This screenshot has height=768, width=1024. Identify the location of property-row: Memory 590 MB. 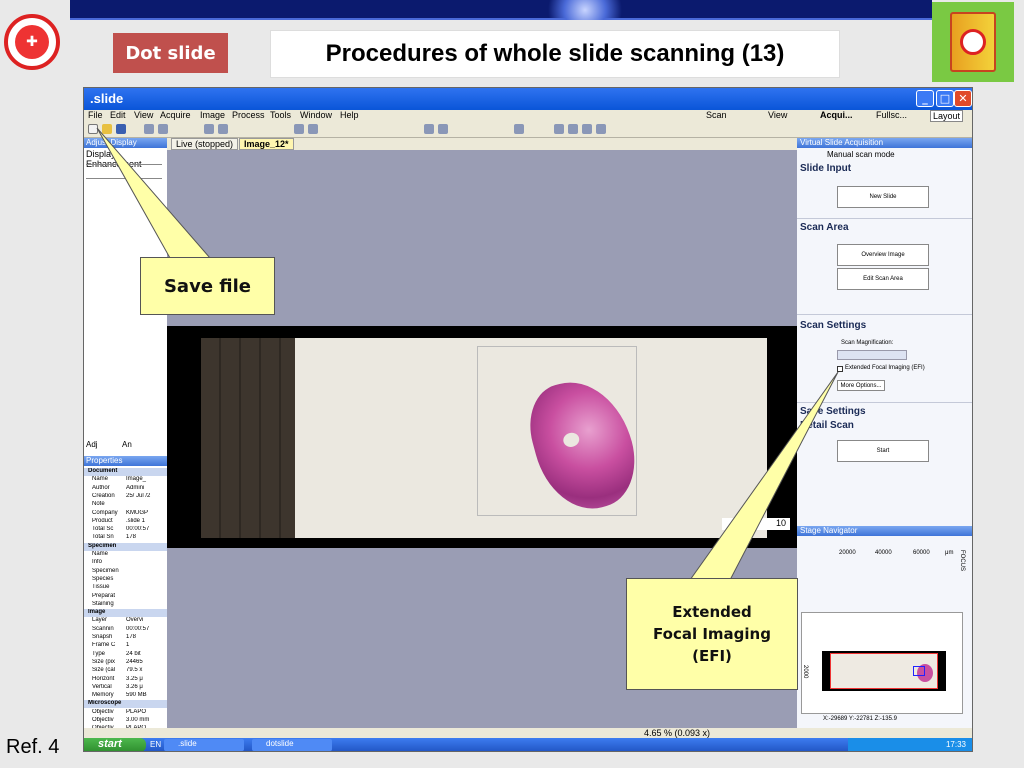
(125, 696).